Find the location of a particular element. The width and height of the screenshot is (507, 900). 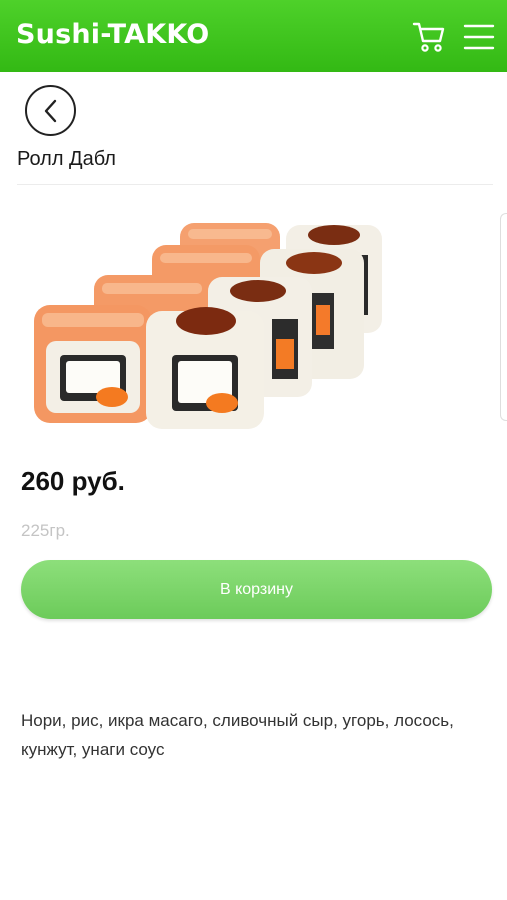

cart-icon is located at coordinates (428, 37).